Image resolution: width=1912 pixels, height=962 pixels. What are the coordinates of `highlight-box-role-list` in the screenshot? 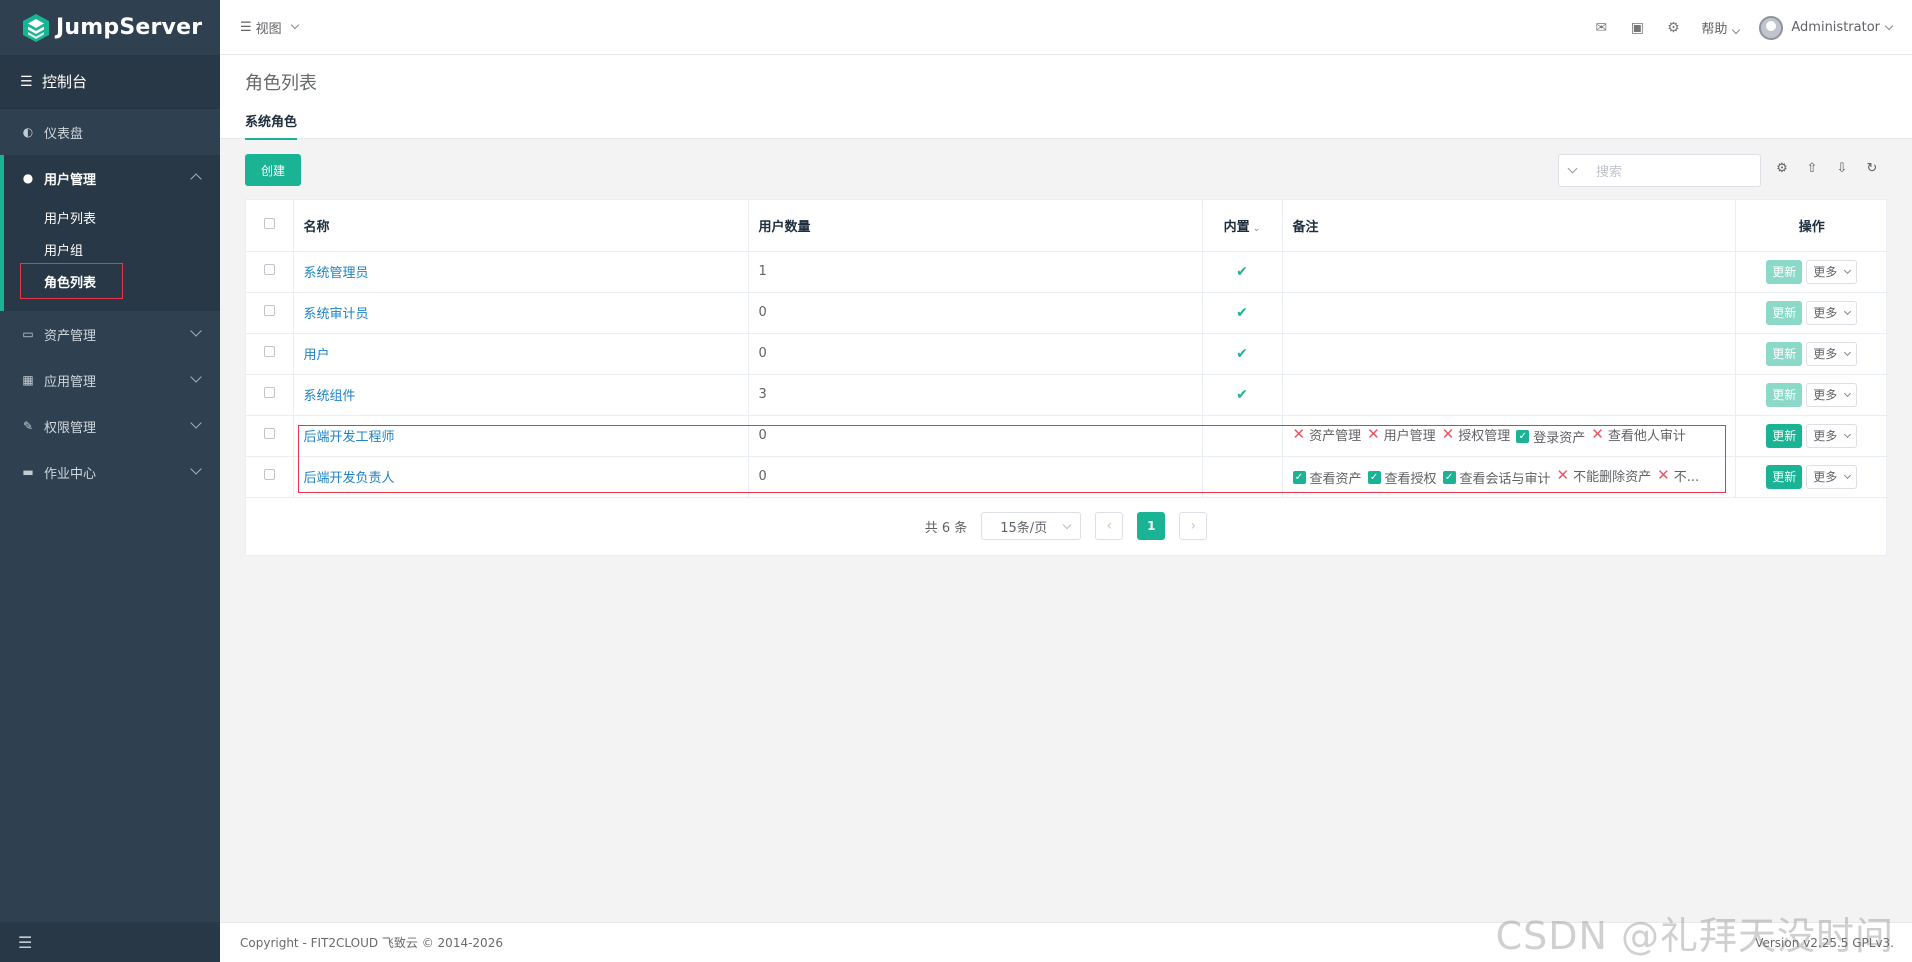 It's located at (71, 281).